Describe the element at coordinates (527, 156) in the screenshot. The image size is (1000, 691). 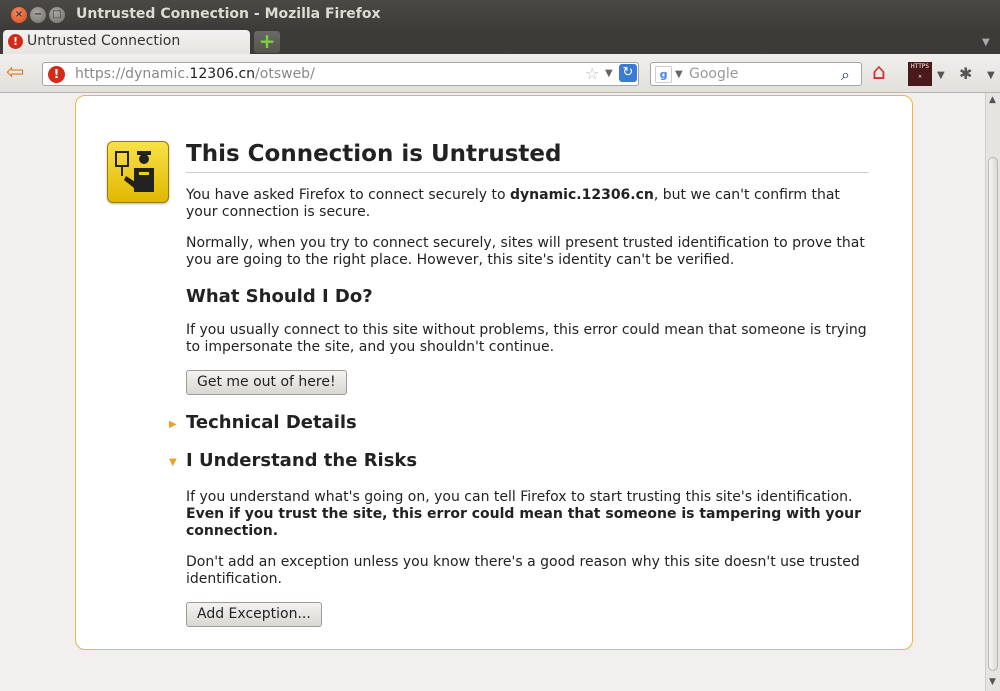
I see `page-title: This Connection is Untrusted` at that location.